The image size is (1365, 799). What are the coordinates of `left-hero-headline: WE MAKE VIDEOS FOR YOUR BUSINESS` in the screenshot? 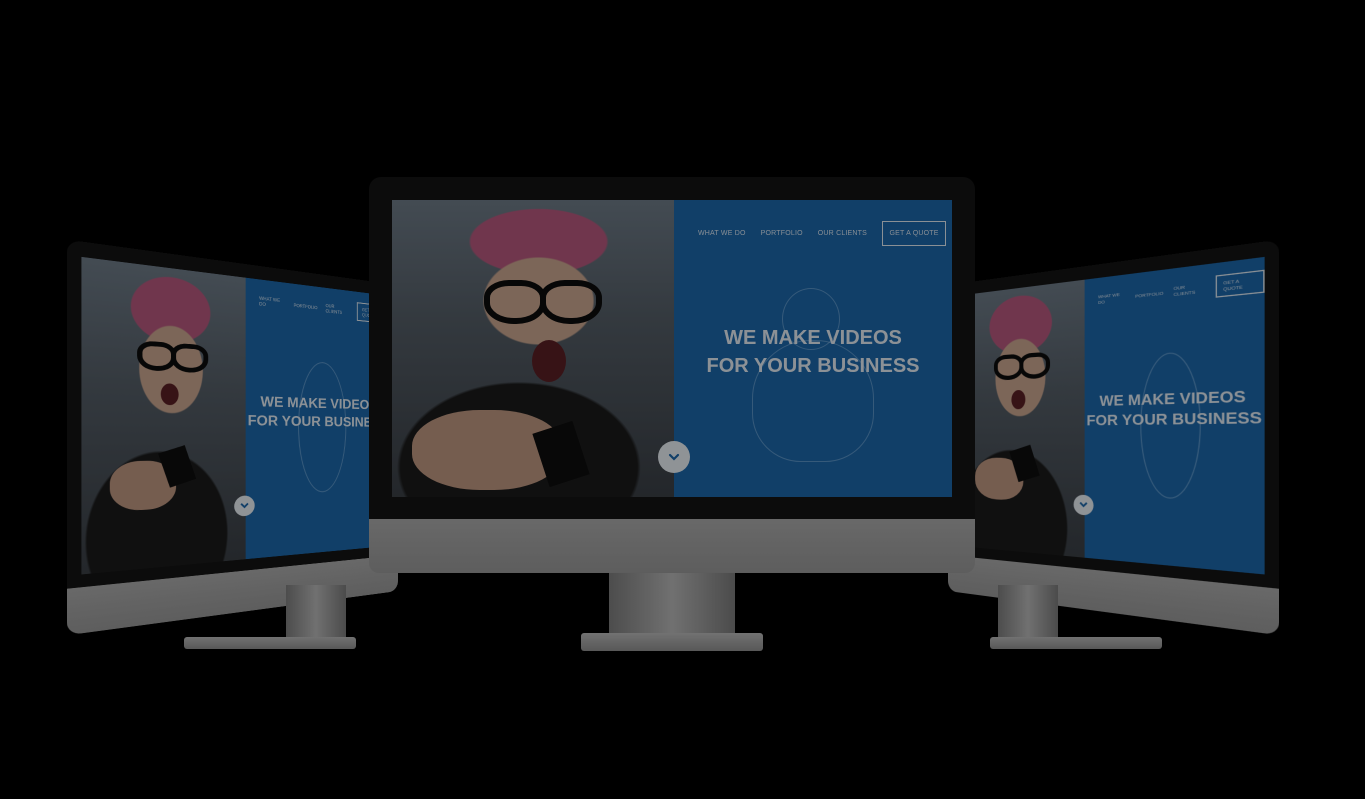 It's located at (317, 411).